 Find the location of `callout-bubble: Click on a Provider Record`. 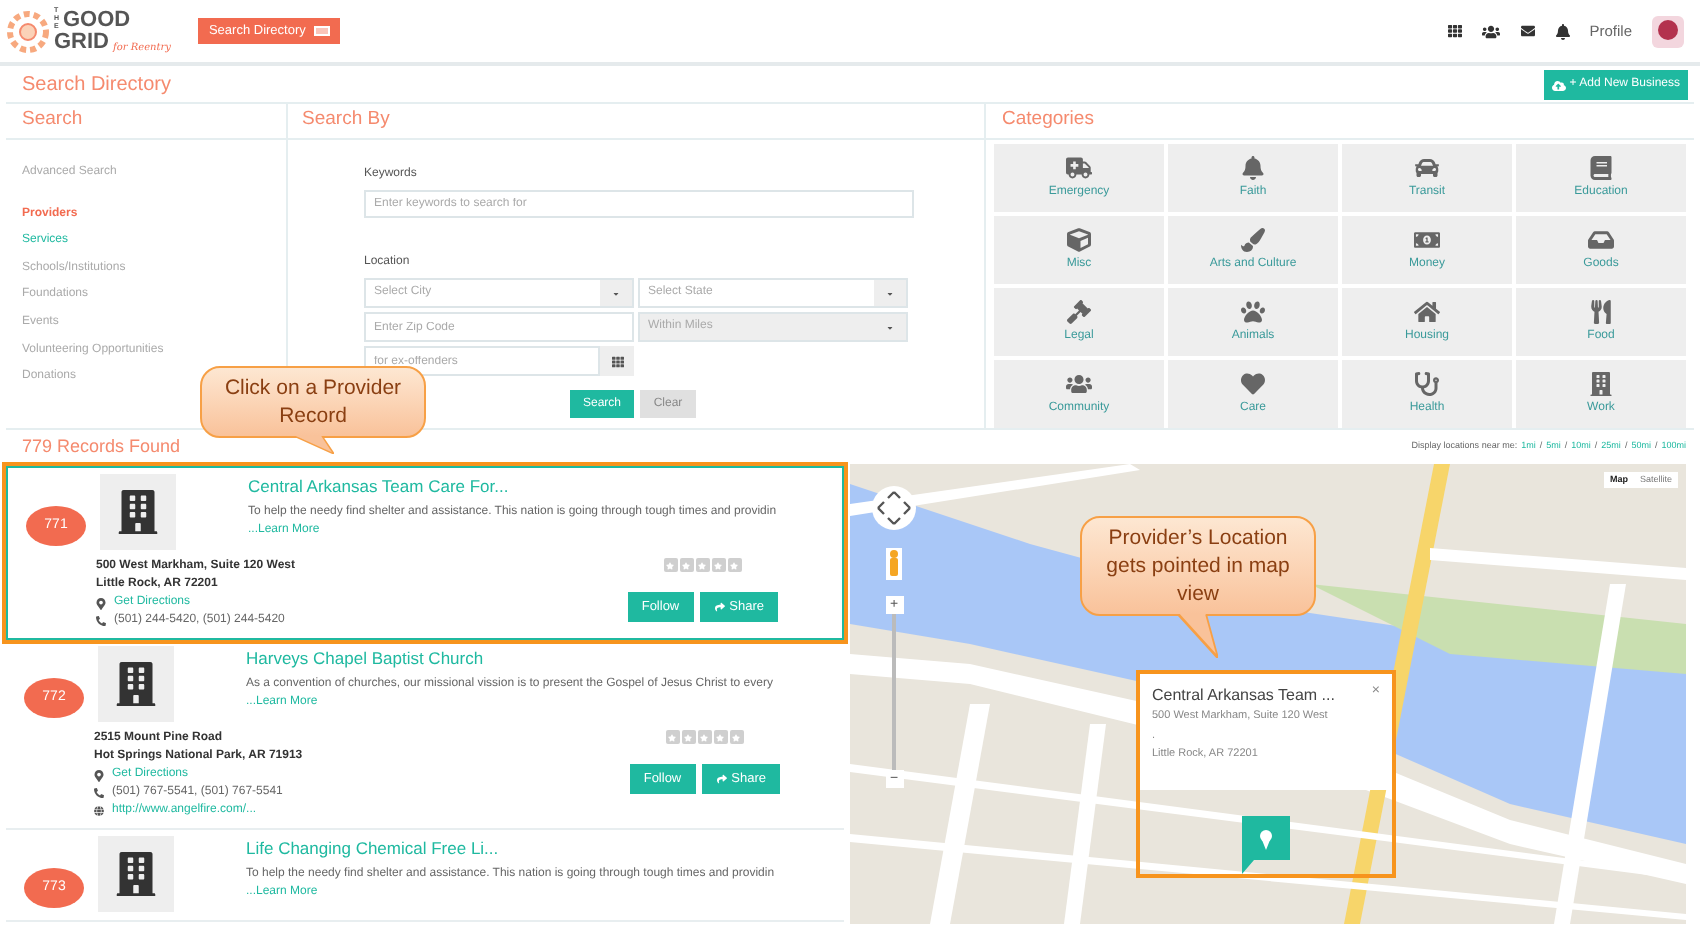

callout-bubble: Click on a Provider Record is located at coordinates (313, 402).